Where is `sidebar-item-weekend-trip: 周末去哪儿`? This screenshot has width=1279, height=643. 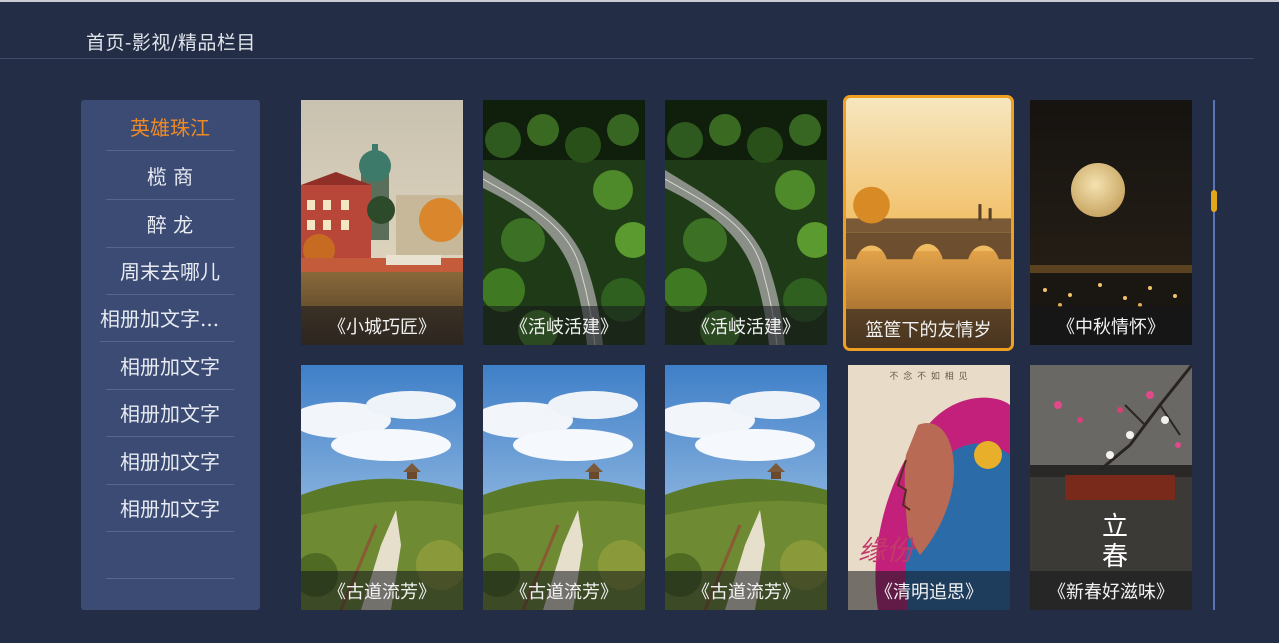
sidebar-item-weekend-trip: 周末去哪儿 is located at coordinates (170, 271).